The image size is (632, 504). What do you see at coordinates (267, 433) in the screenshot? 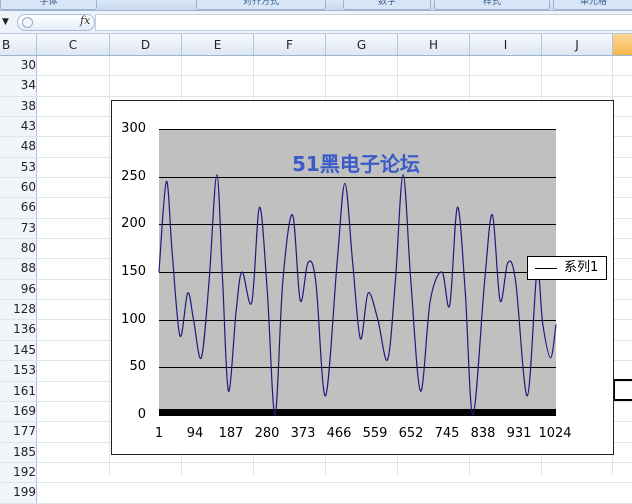
I see `x-tick-label: 280` at bounding box center [267, 433].